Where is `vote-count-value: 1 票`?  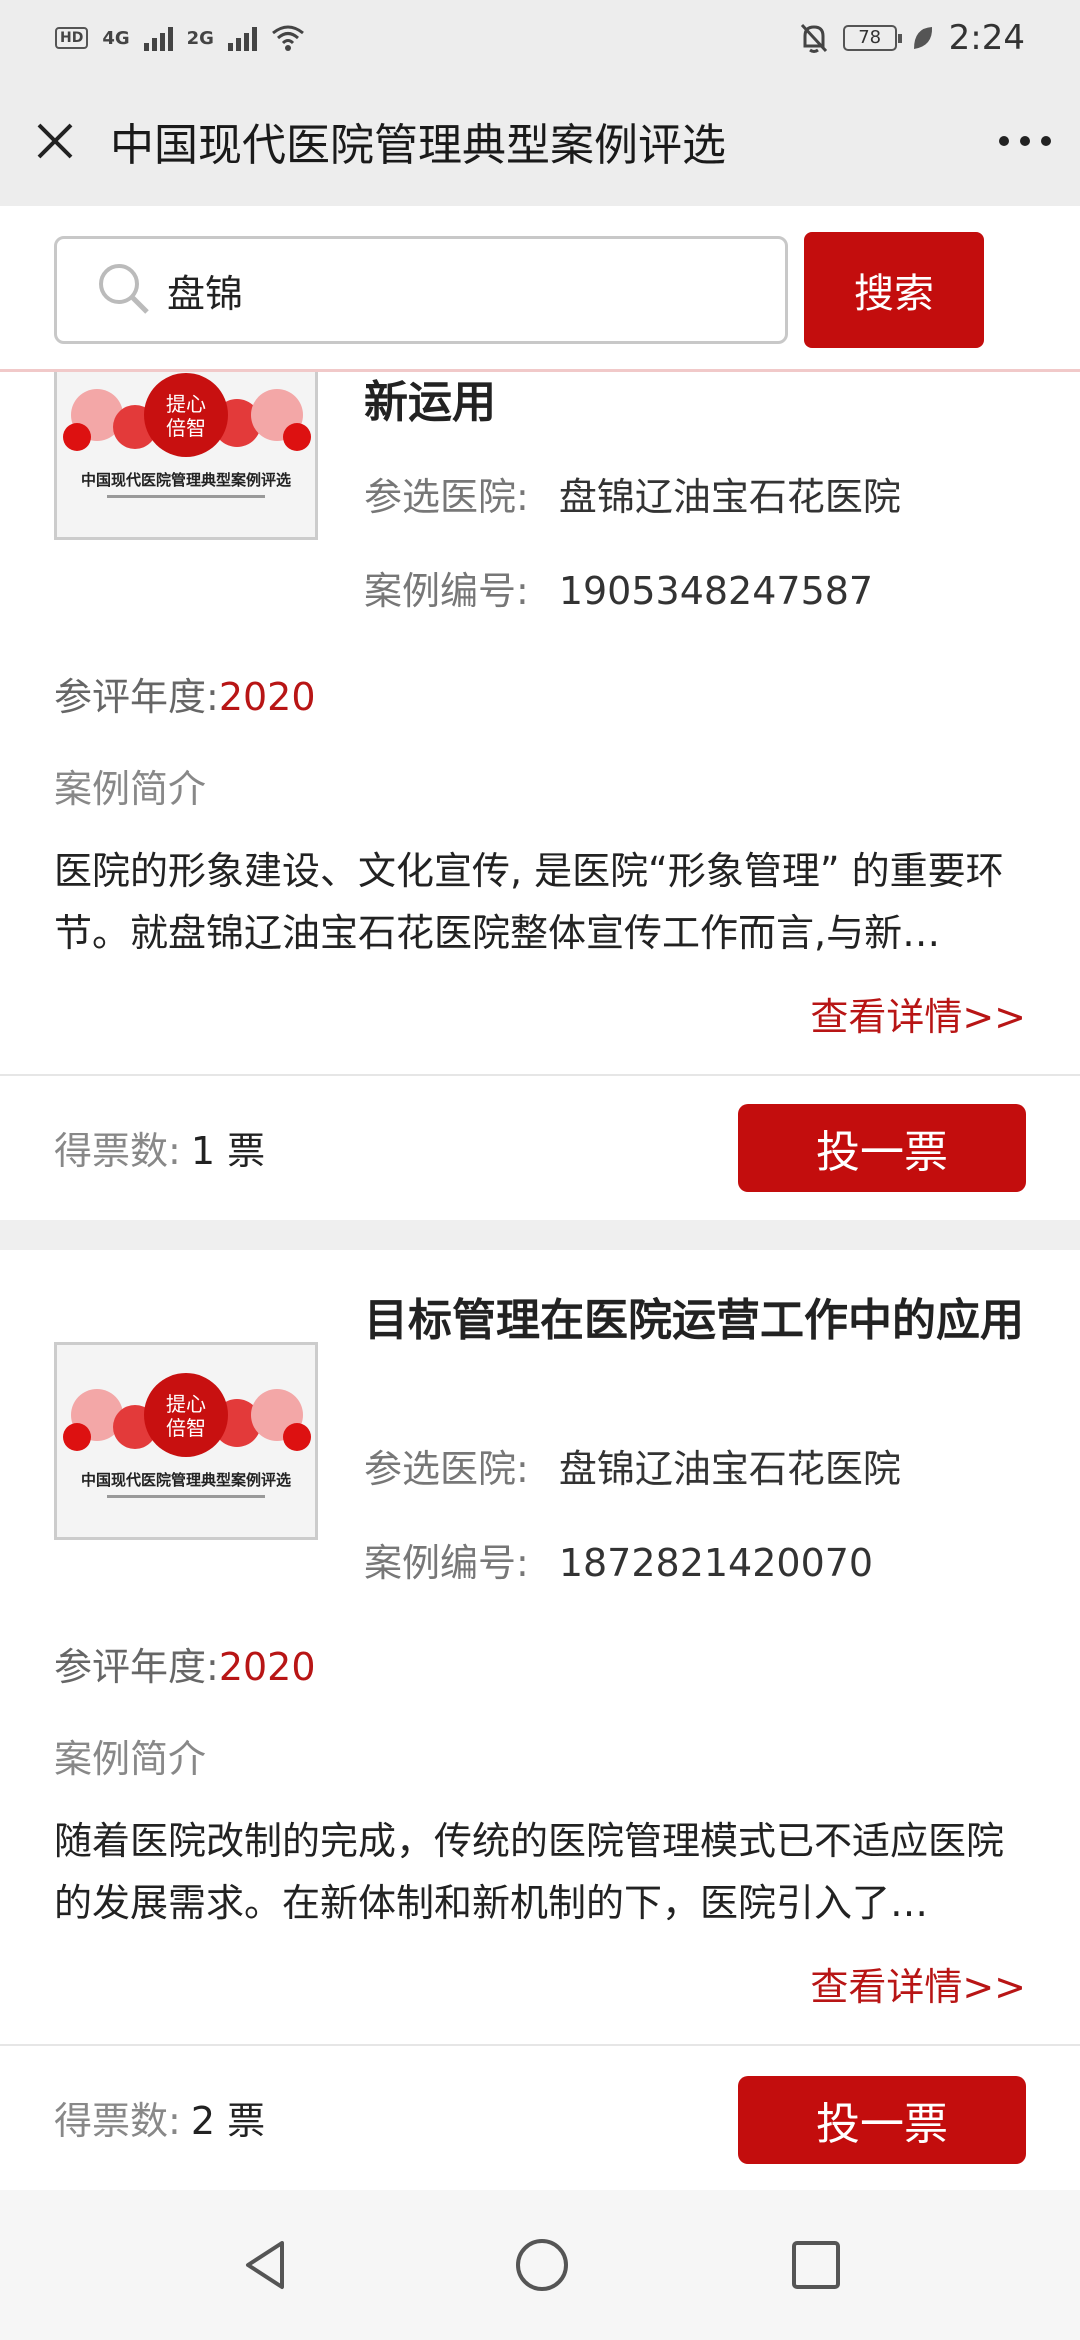
vote-count-value: 1 票 is located at coordinates (228, 1151).